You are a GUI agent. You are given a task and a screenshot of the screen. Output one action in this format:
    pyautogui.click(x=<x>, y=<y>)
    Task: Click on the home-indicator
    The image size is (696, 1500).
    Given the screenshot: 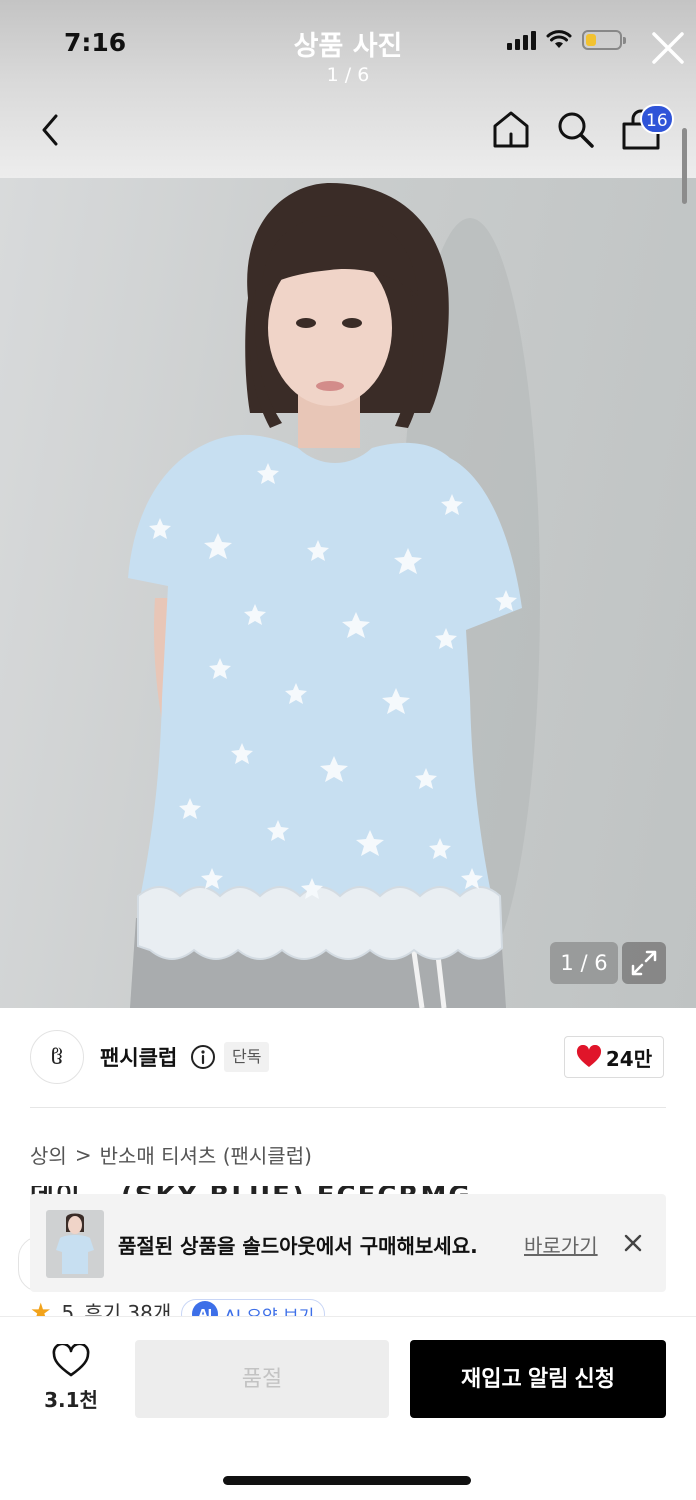 What is the action you would take?
    pyautogui.click(x=347, y=1480)
    